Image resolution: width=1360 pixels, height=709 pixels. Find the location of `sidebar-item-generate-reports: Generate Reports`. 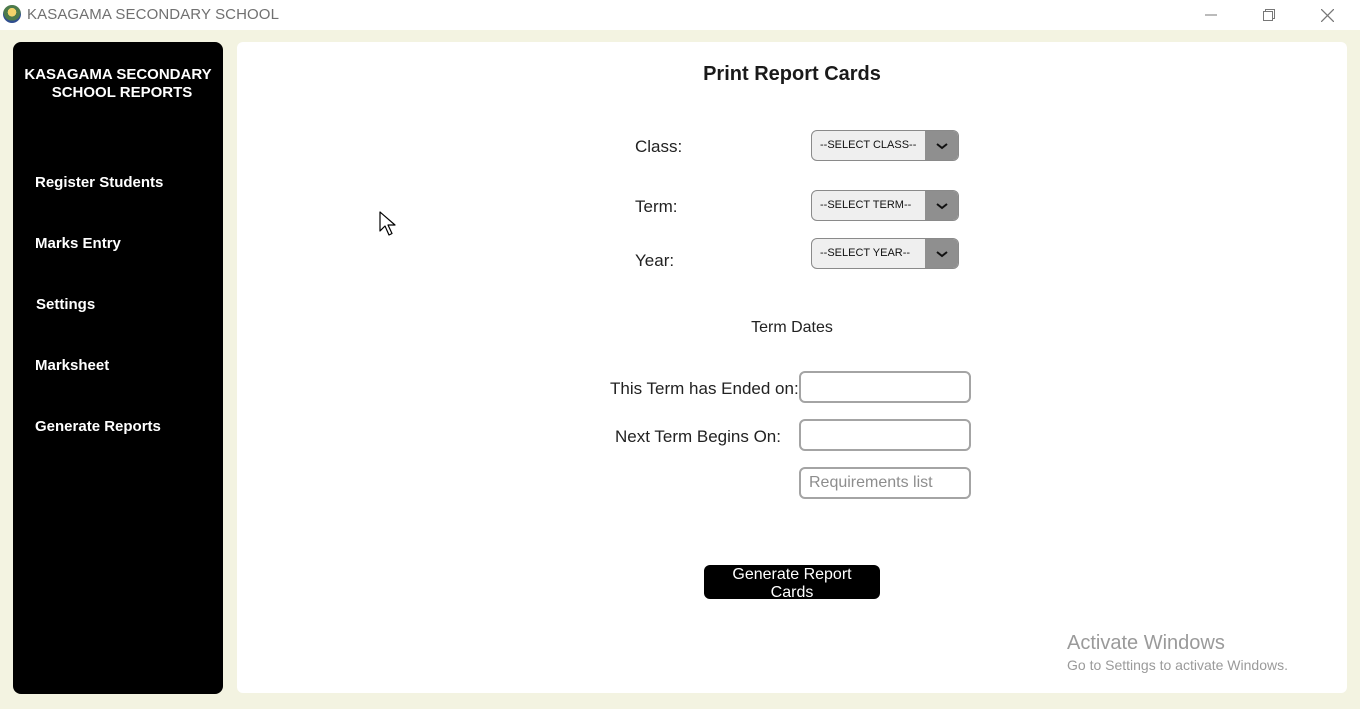

sidebar-item-generate-reports: Generate Reports is located at coordinates (98, 426).